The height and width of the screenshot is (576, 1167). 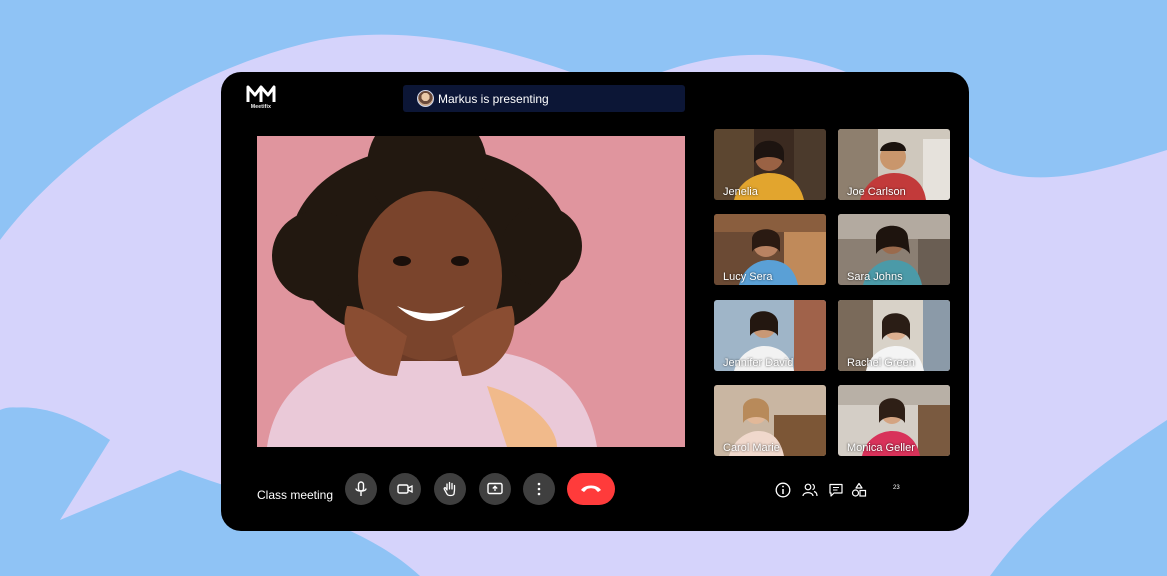 I want to click on participant-count: 23, so click(x=896, y=488).